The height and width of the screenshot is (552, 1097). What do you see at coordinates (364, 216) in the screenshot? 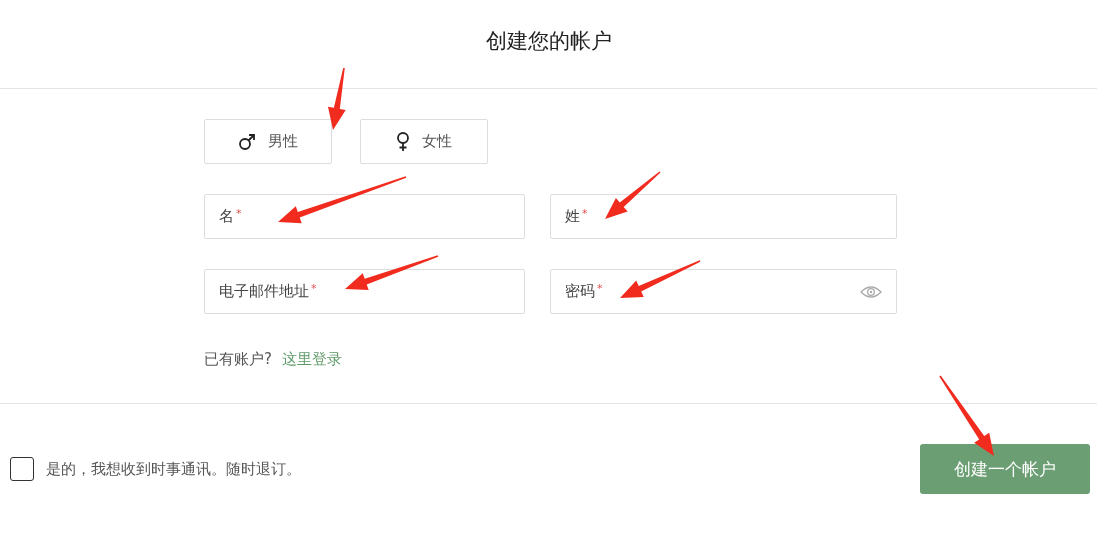
I see `input-field: 名*` at bounding box center [364, 216].